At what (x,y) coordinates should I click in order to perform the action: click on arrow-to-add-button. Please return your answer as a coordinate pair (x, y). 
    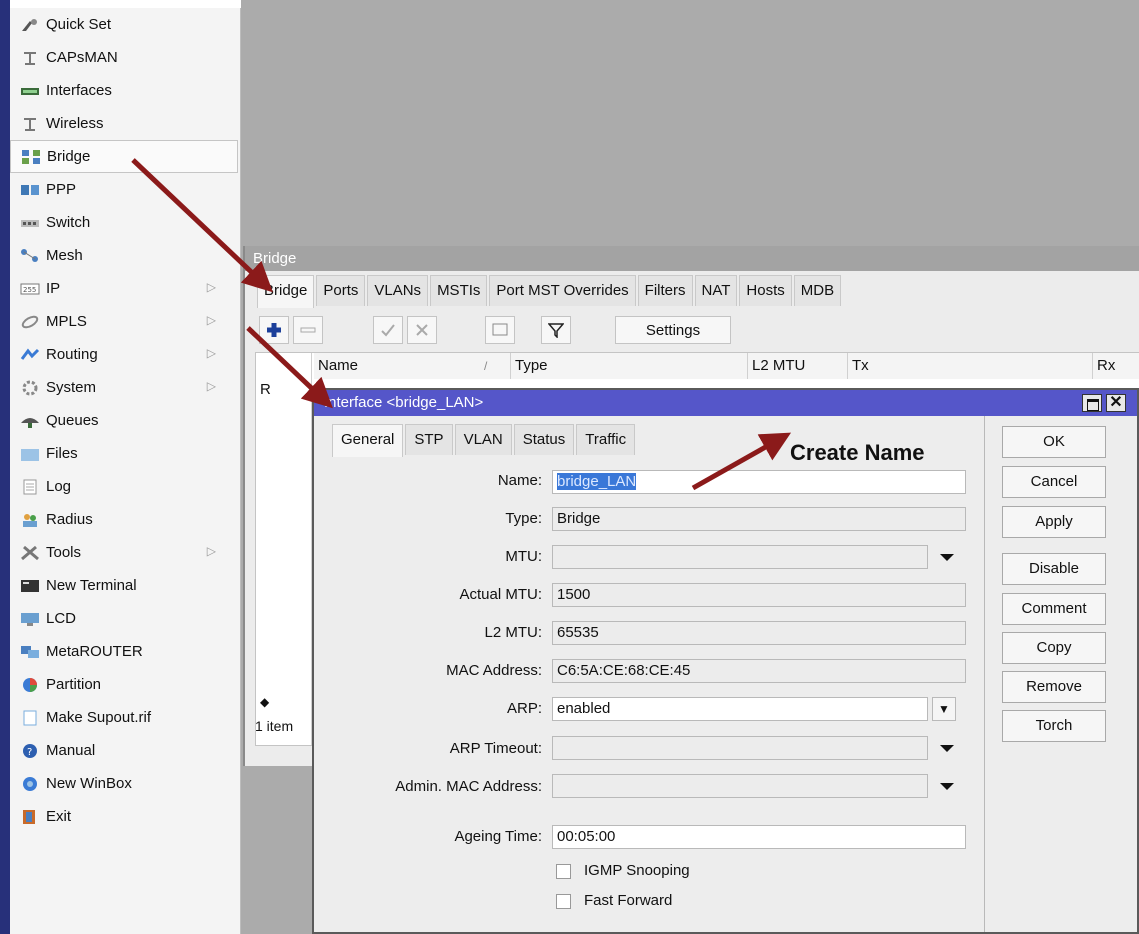
    Looking at the image, I should click on (289, 367).